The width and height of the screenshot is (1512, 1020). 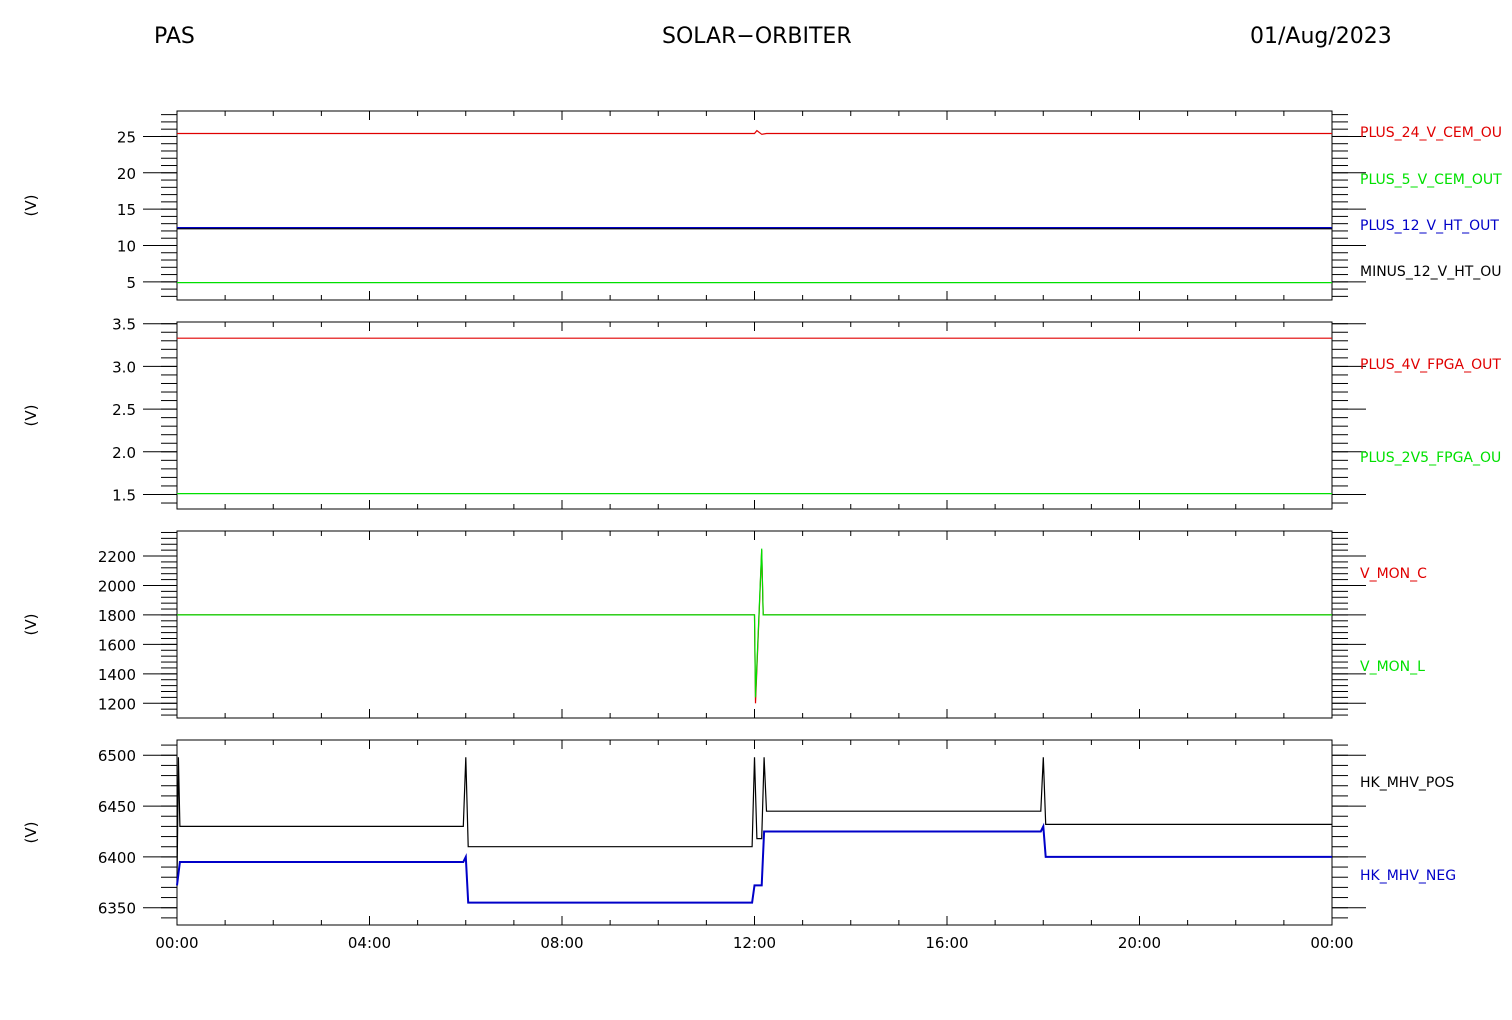 What do you see at coordinates (1407, 783) in the screenshot?
I see `legend-label: HK_MHV_POS` at bounding box center [1407, 783].